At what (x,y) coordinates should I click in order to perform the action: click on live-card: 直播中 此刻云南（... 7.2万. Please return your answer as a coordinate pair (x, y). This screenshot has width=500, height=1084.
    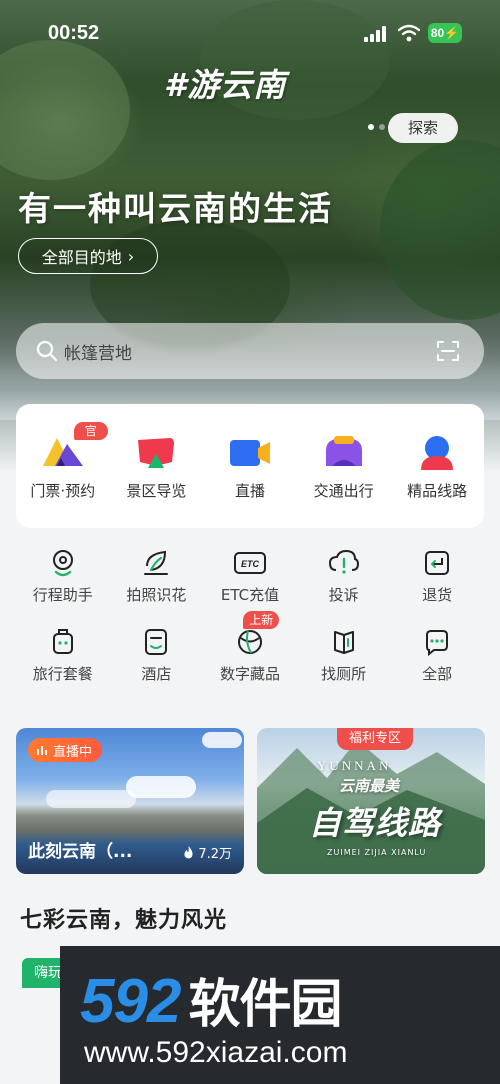
    Looking at the image, I should click on (130, 801).